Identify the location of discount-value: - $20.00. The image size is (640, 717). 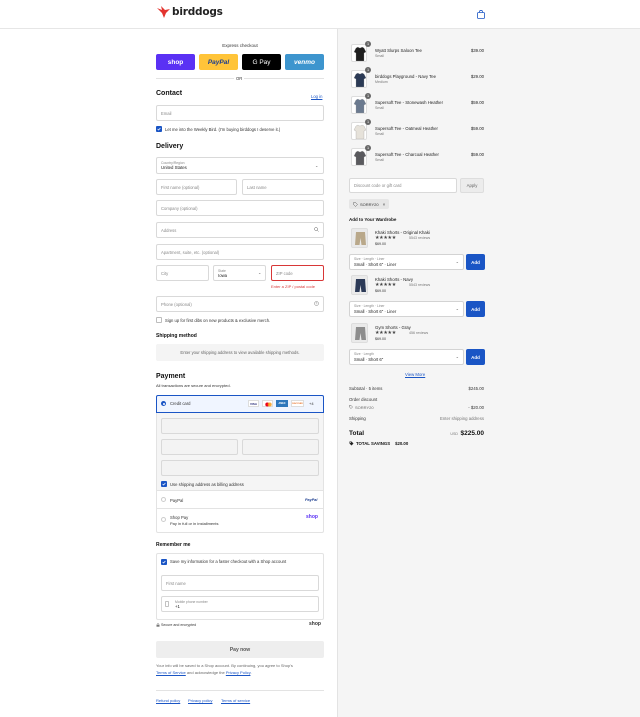
(476, 407).